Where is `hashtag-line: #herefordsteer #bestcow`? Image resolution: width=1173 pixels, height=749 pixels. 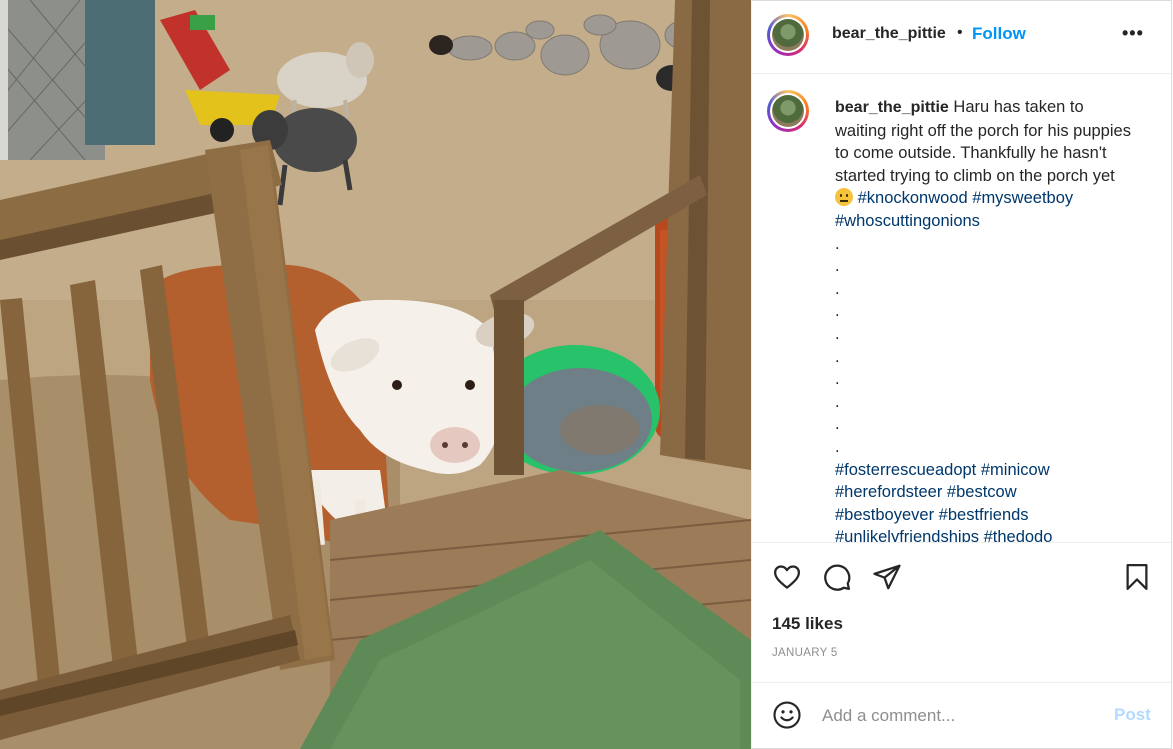 hashtag-line: #herefordsteer #bestcow is located at coordinates (985, 492).